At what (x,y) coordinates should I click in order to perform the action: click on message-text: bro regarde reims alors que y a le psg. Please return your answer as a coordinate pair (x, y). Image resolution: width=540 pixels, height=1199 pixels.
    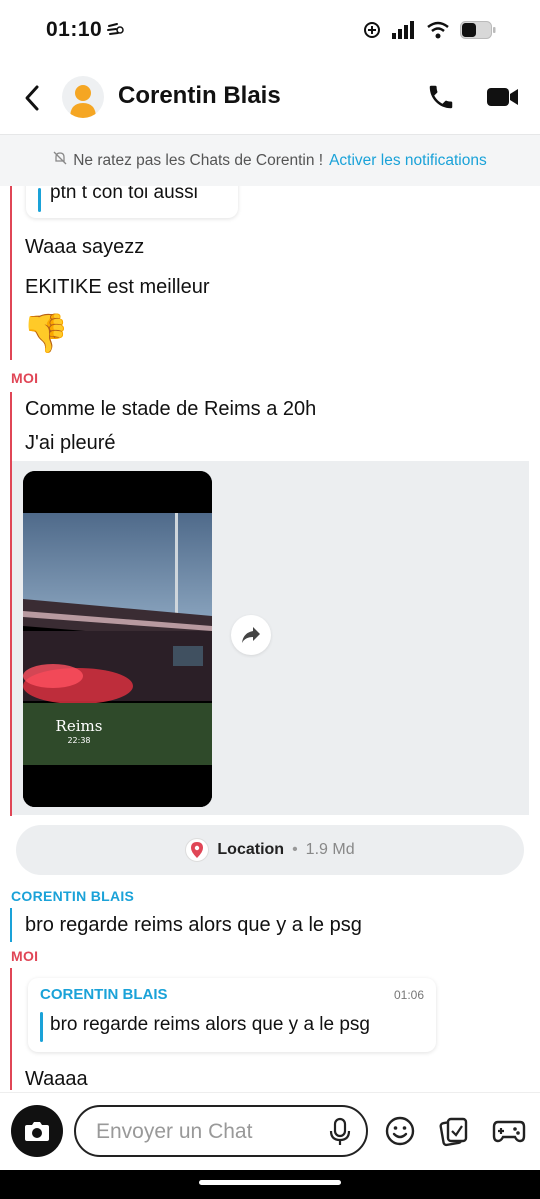
    Looking at the image, I should click on (193, 925).